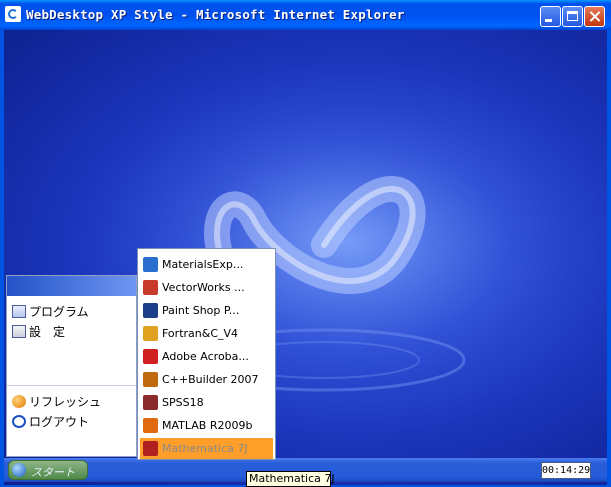 This screenshot has width=611, height=487. I want to click on refresh-icon, so click(19, 401).